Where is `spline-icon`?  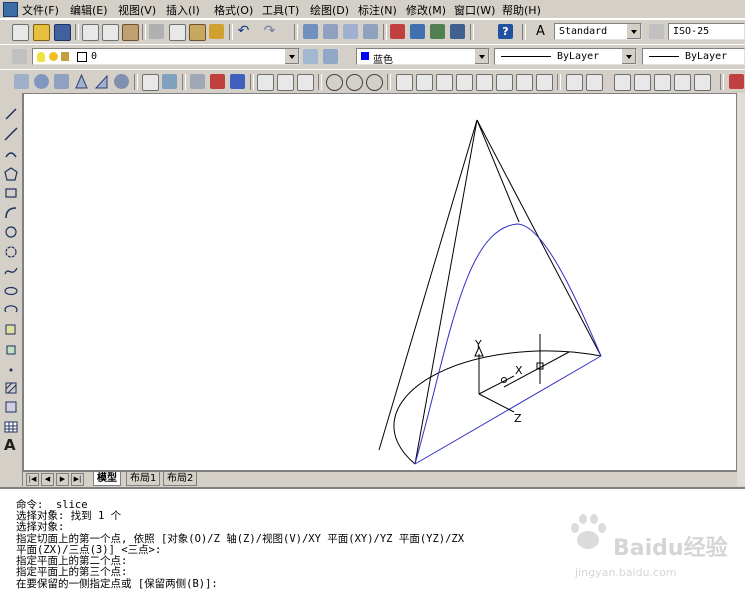
spline-icon is located at coordinates (11, 271).